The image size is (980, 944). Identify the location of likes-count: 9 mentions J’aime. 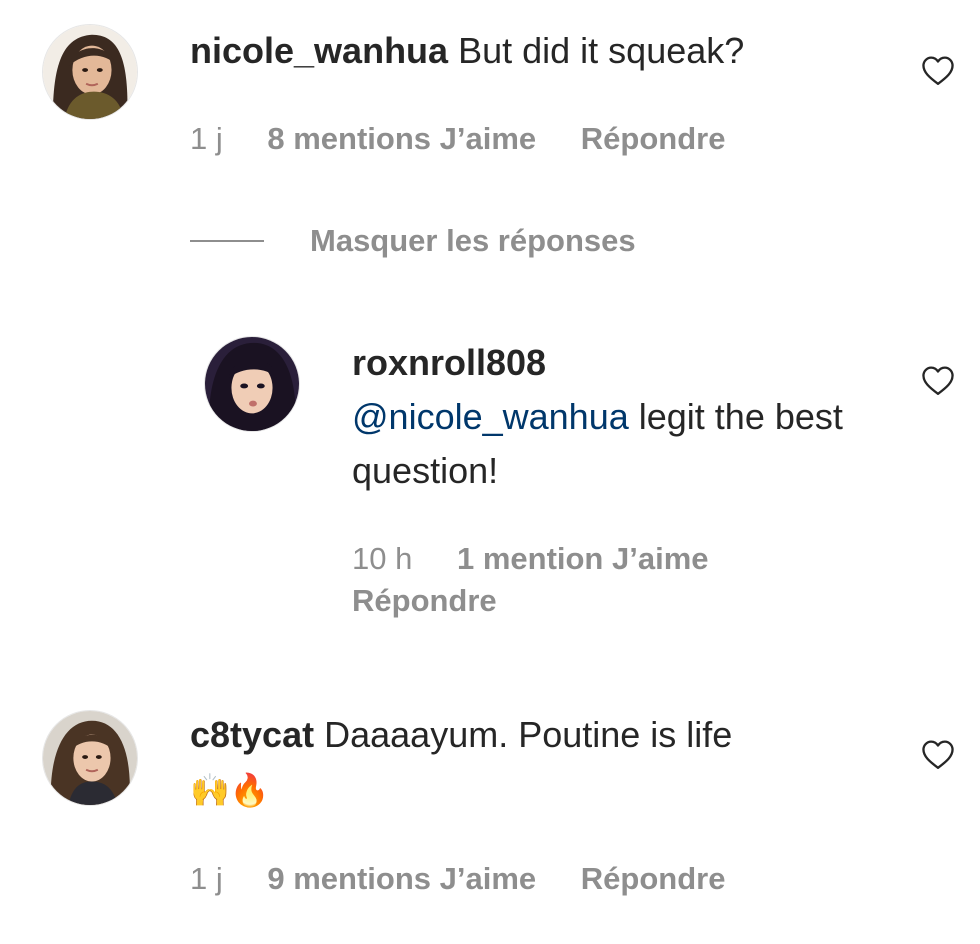
(401, 878).